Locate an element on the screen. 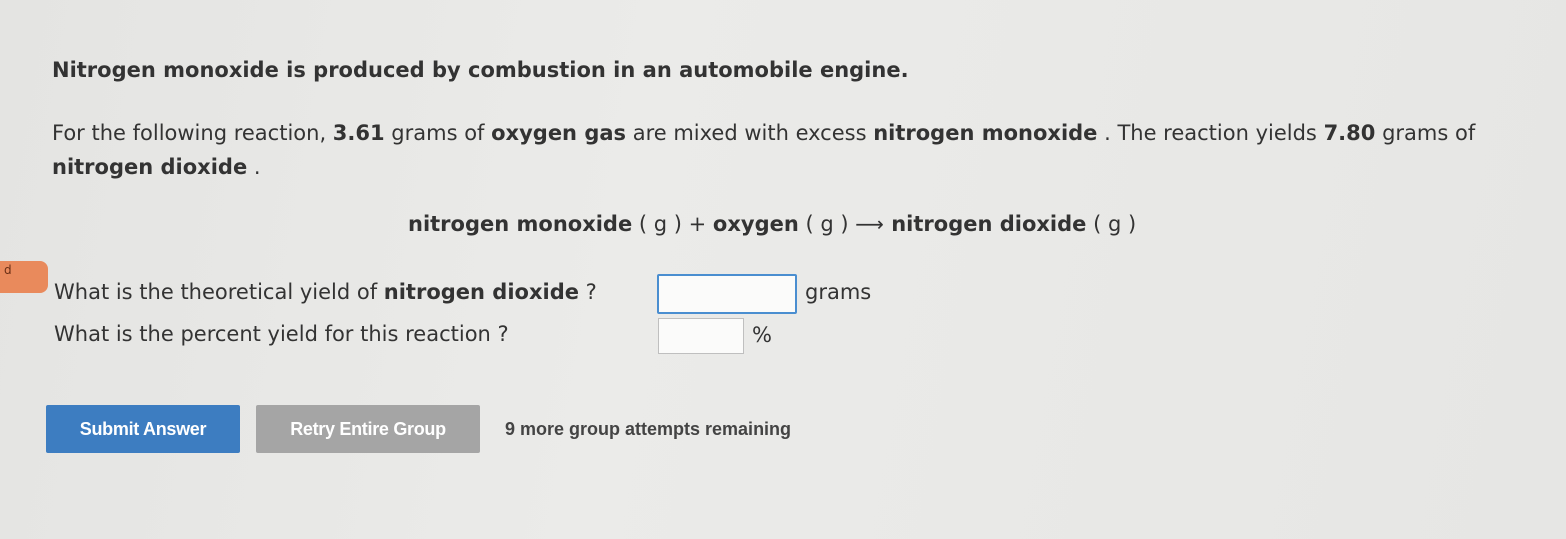 The height and width of the screenshot is (539, 1566). mass-oxygen: 3.61 is located at coordinates (358, 133).